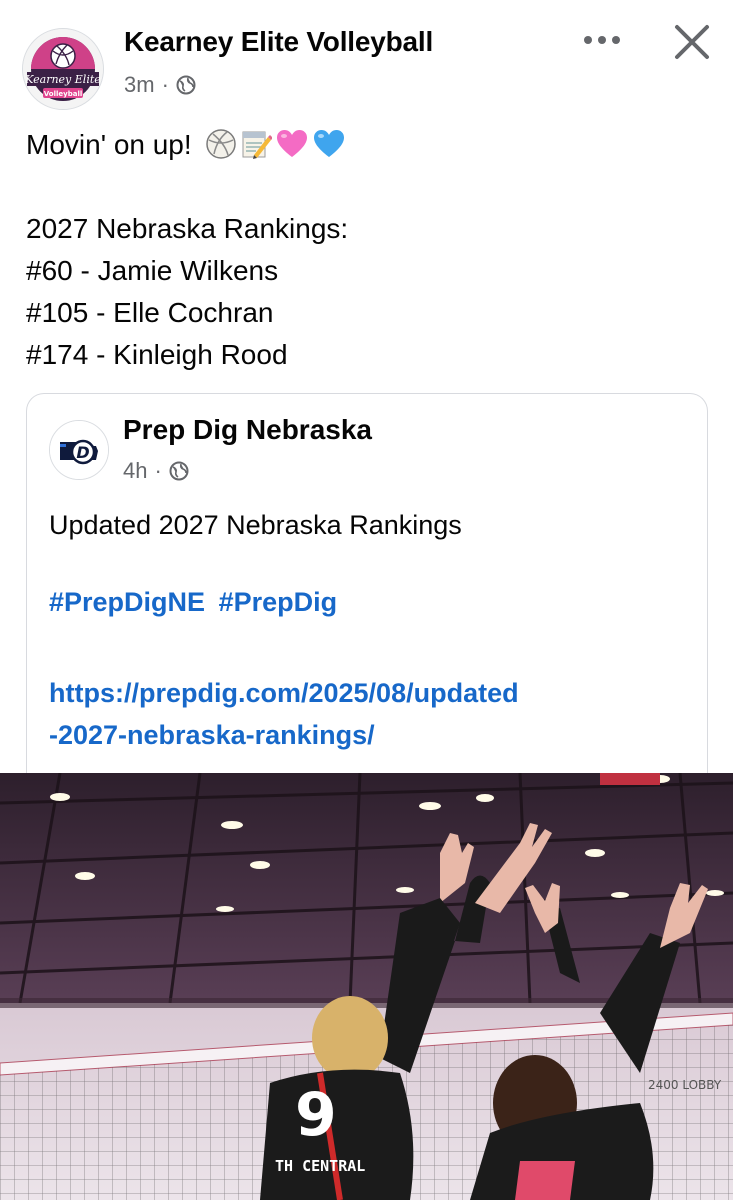 The image size is (733, 1200). What do you see at coordinates (329, 143) in the screenshot?
I see `blue-heart-icon` at bounding box center [329, 143].